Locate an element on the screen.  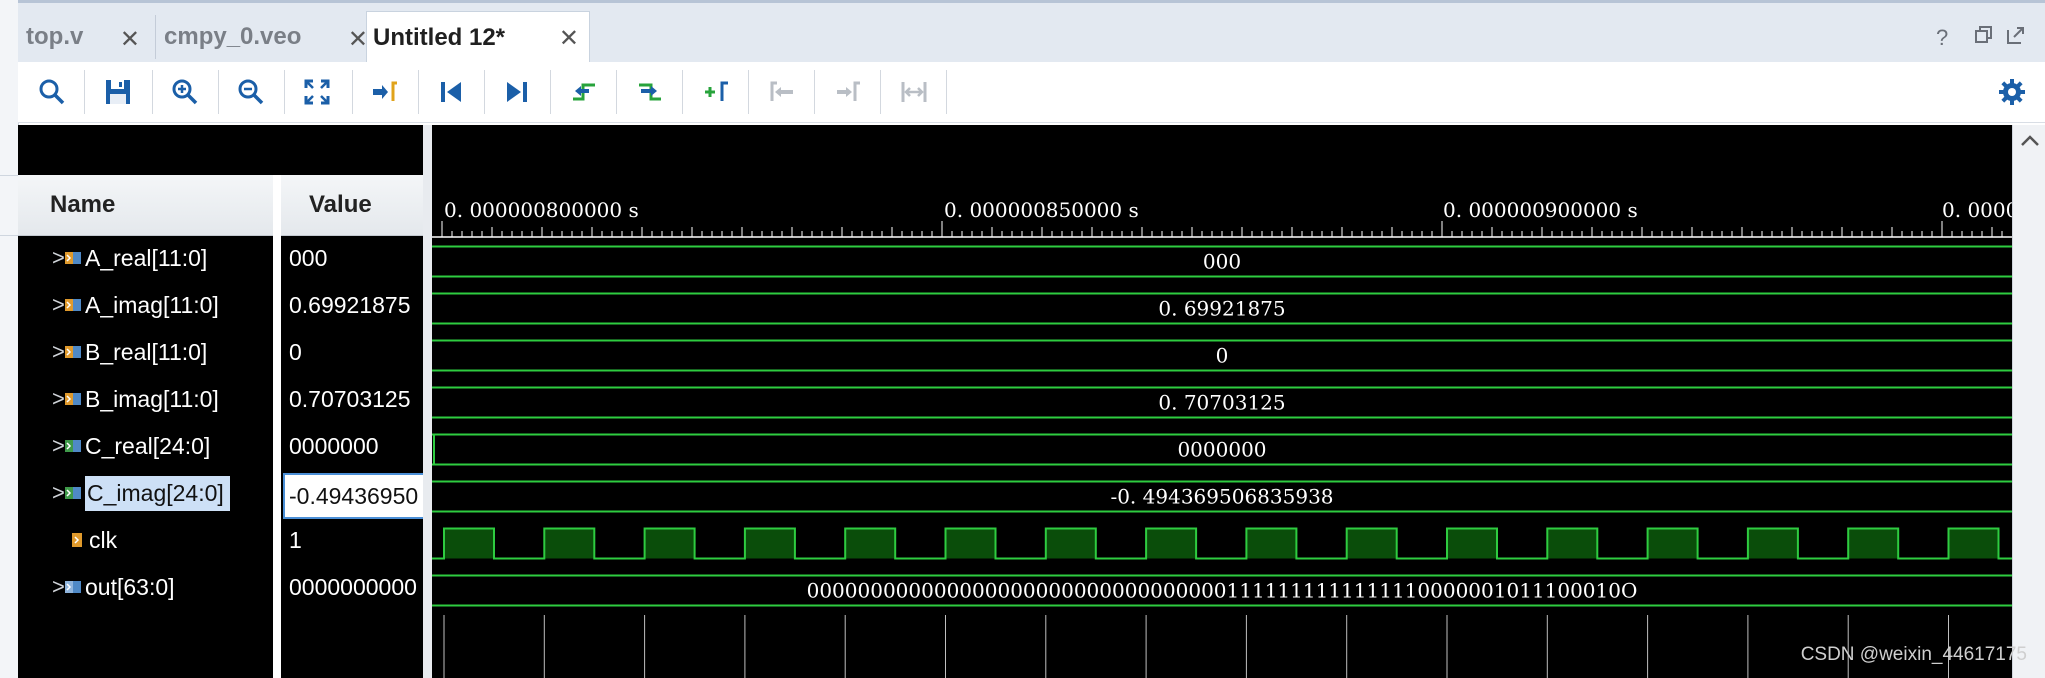
column-divider is located at coordinates (277, 426).